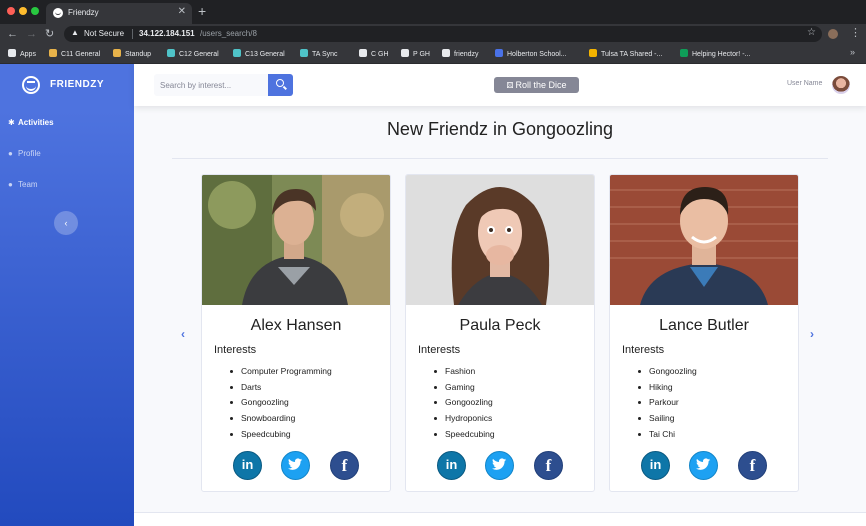 The image size is (866, 526). Describe the element at coordinates (49, 34) in the screenshot. I see `reload-icon: ↻` at that location.